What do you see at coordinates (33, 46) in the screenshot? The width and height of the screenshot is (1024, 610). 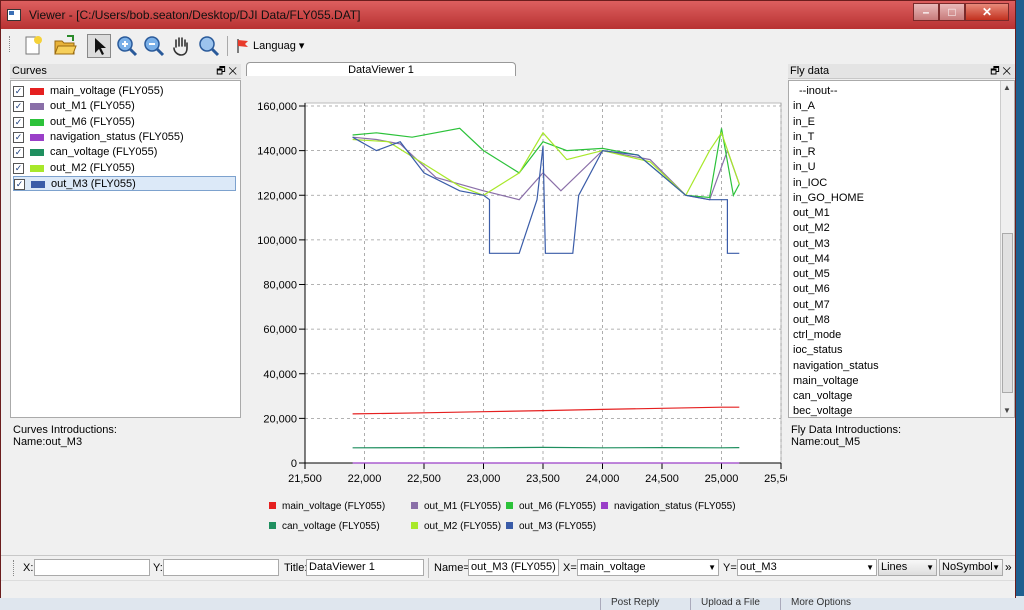 I see `new-file-icon` at bounding box center [33, 46].